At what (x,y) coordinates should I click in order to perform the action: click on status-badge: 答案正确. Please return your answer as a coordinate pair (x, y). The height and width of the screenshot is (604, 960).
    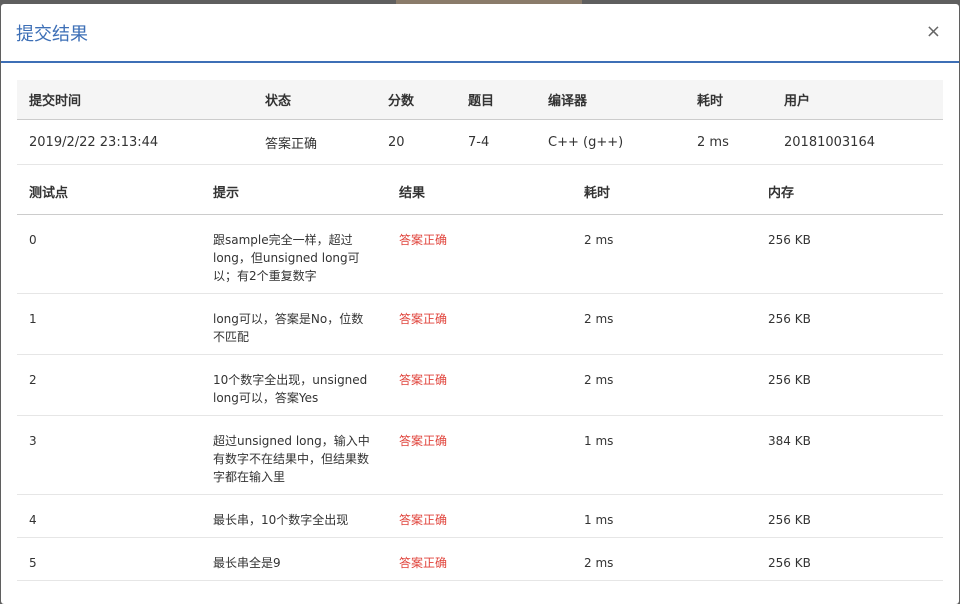
    Looking at the image, I should click on (326, 142).